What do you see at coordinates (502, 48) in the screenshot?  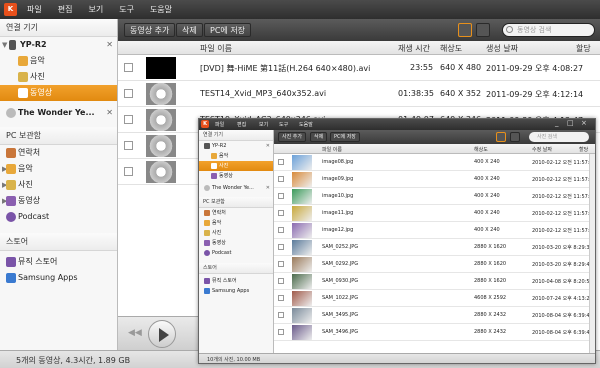 I see `col-date: 생성 날짜` at bounding box center [502, 48].